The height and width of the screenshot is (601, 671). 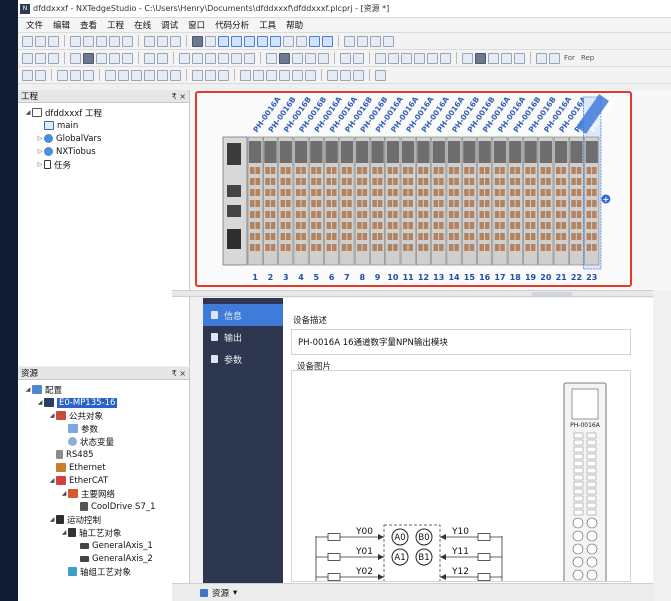 I want to click on tree-item: RS485, so click(x=103, y=454).